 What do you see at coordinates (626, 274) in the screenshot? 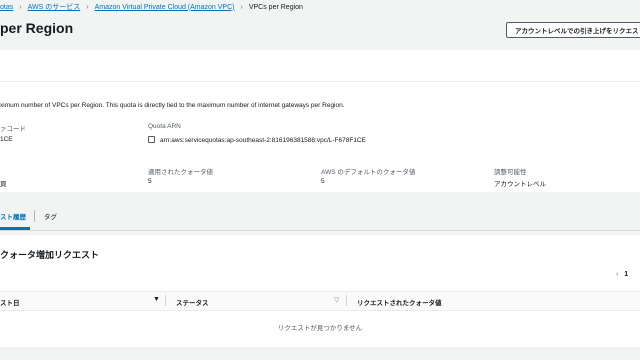
I see `page-number: 1` at bounding box center [626, 274].